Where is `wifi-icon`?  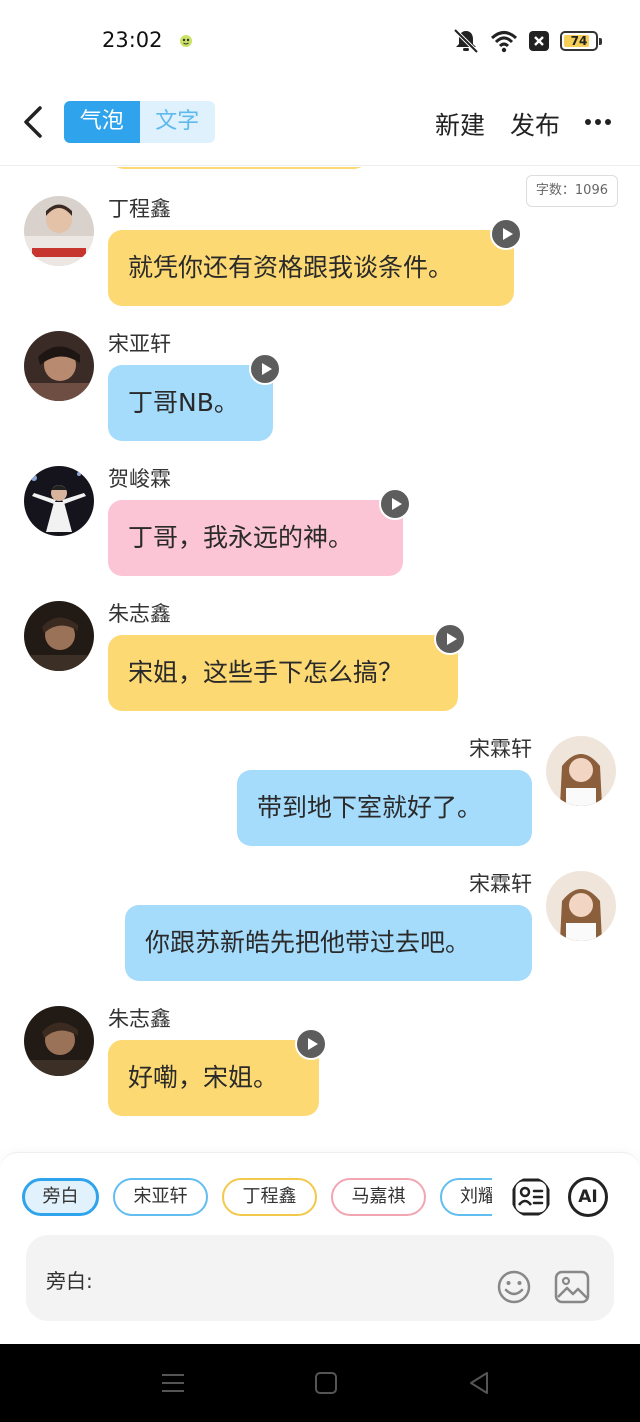
wifi-icon is located at coordinates (504, 42).